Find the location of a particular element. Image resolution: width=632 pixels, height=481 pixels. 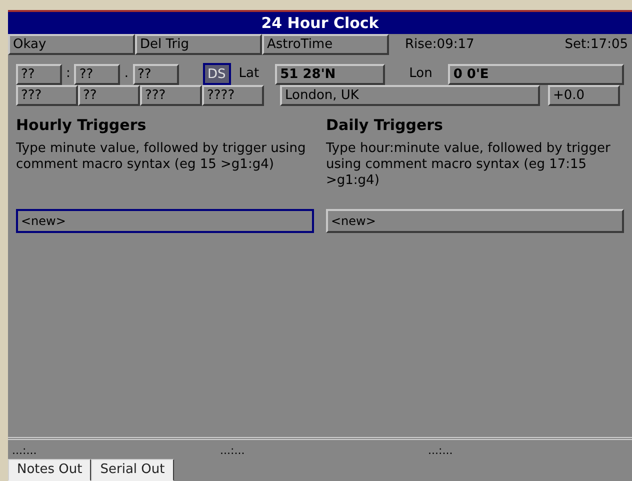

longitude-label: Lon is located at coordinates (420, 74).